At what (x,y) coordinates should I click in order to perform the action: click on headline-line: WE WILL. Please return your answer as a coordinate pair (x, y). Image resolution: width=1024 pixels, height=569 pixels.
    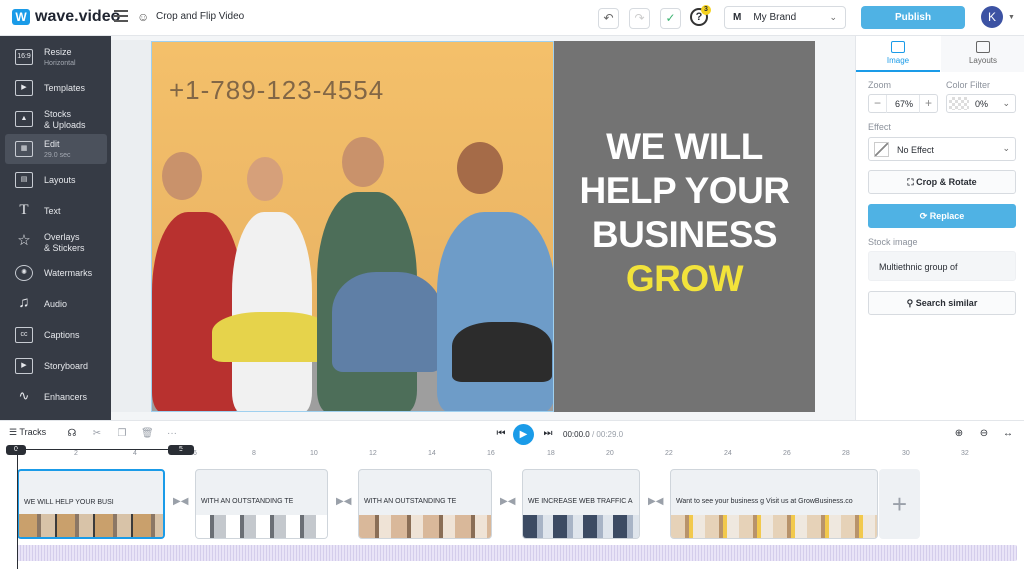
    Looking at the image, I should click on (684, 146).